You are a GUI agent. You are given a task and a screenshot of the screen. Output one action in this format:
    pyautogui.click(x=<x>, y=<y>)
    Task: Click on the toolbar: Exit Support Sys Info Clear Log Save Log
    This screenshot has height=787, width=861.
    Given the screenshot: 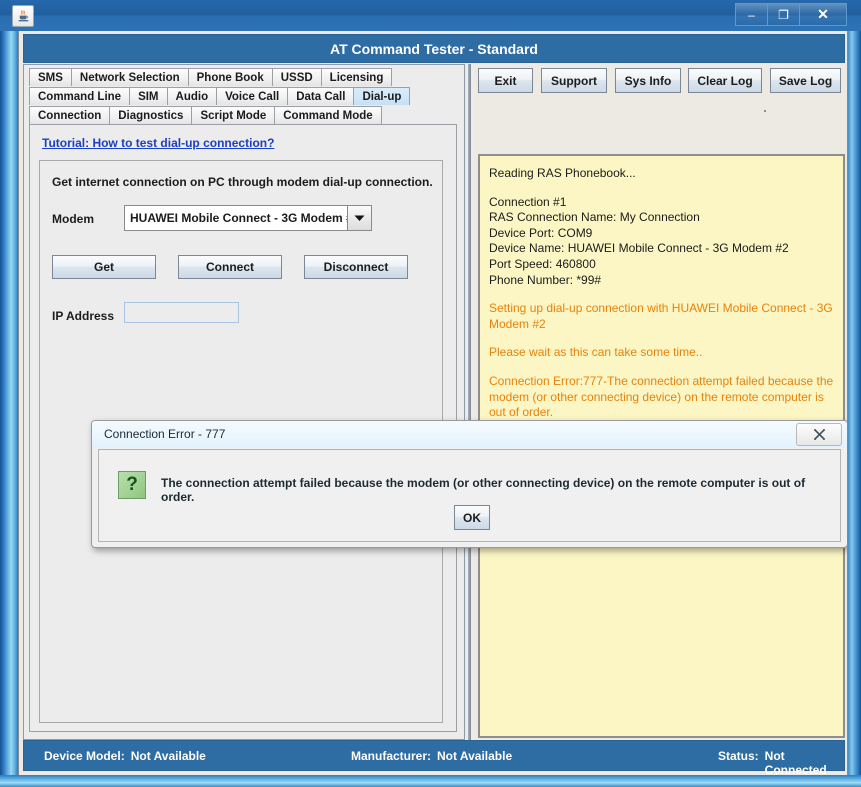 What is the action you would take?
    pyautogui.click(x=659, y=91)
    